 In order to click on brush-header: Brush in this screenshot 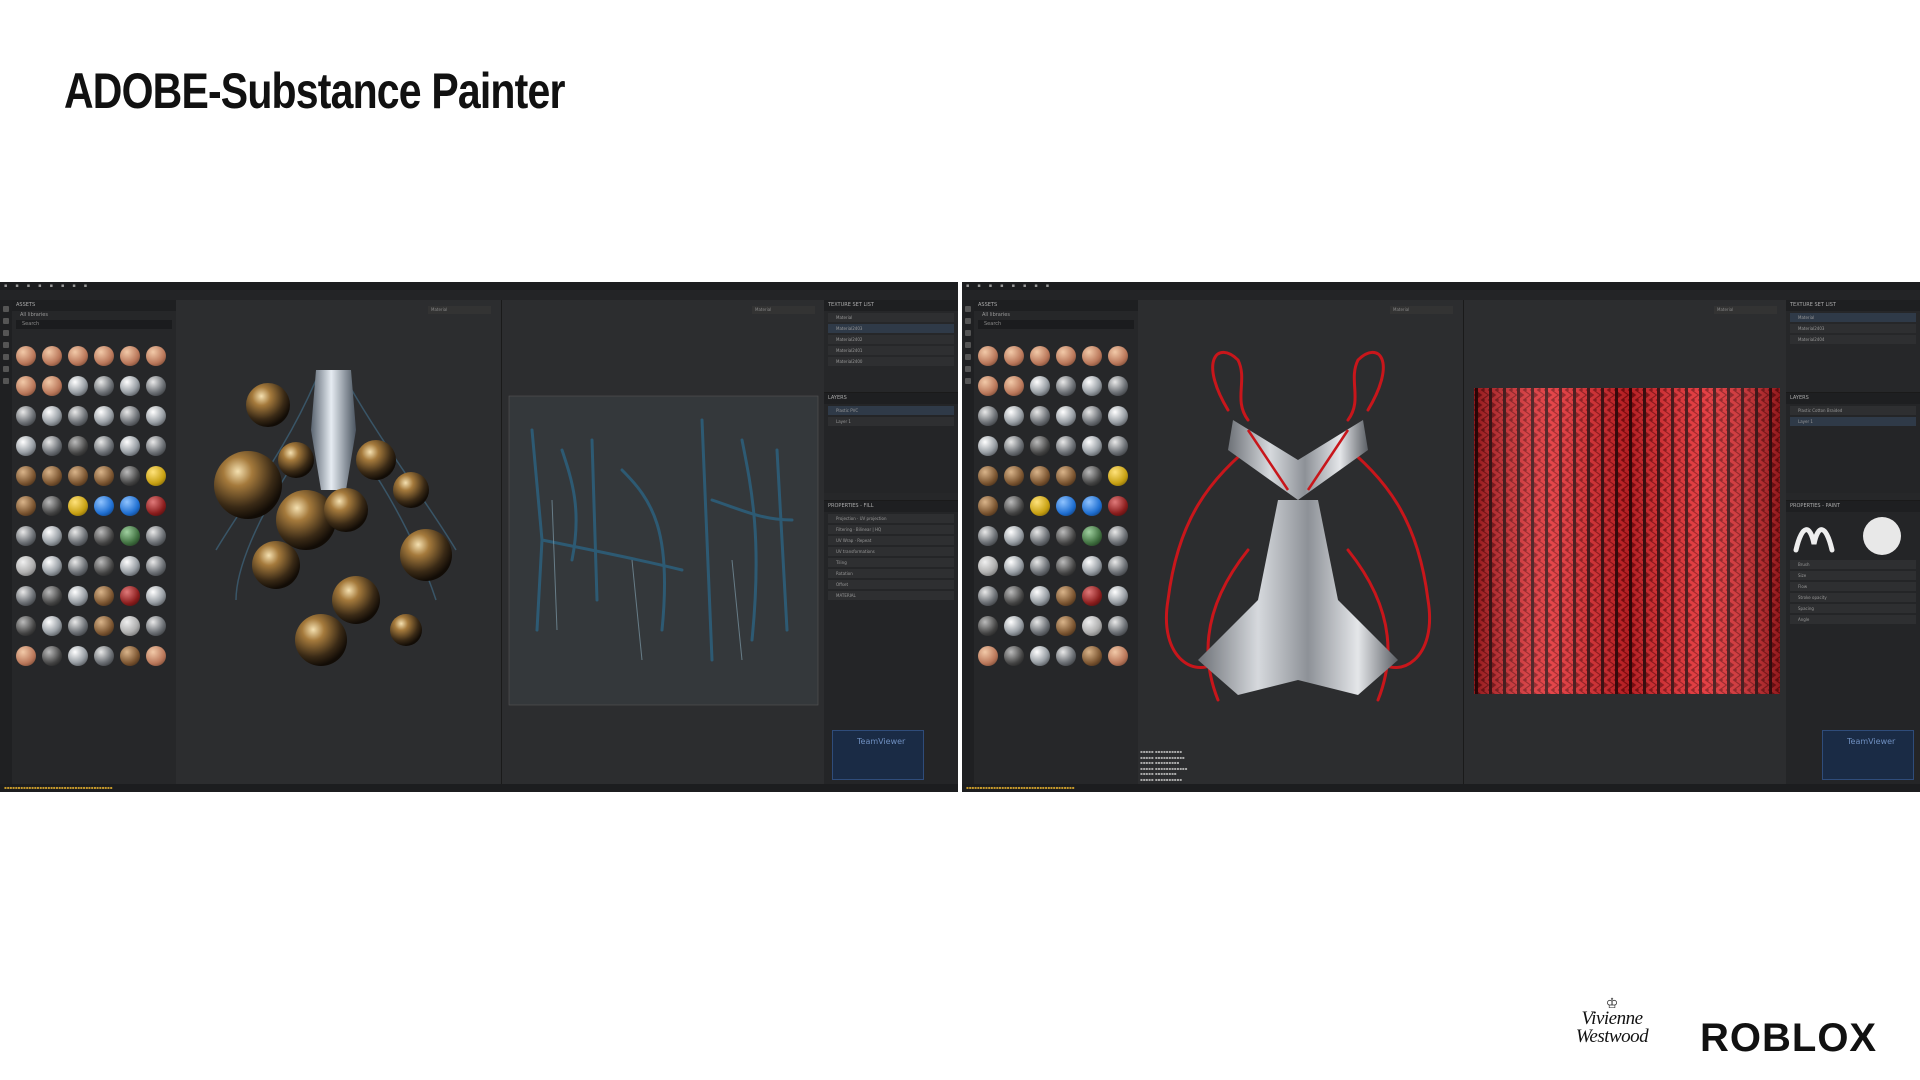, I will do `click(1853, 564)`.